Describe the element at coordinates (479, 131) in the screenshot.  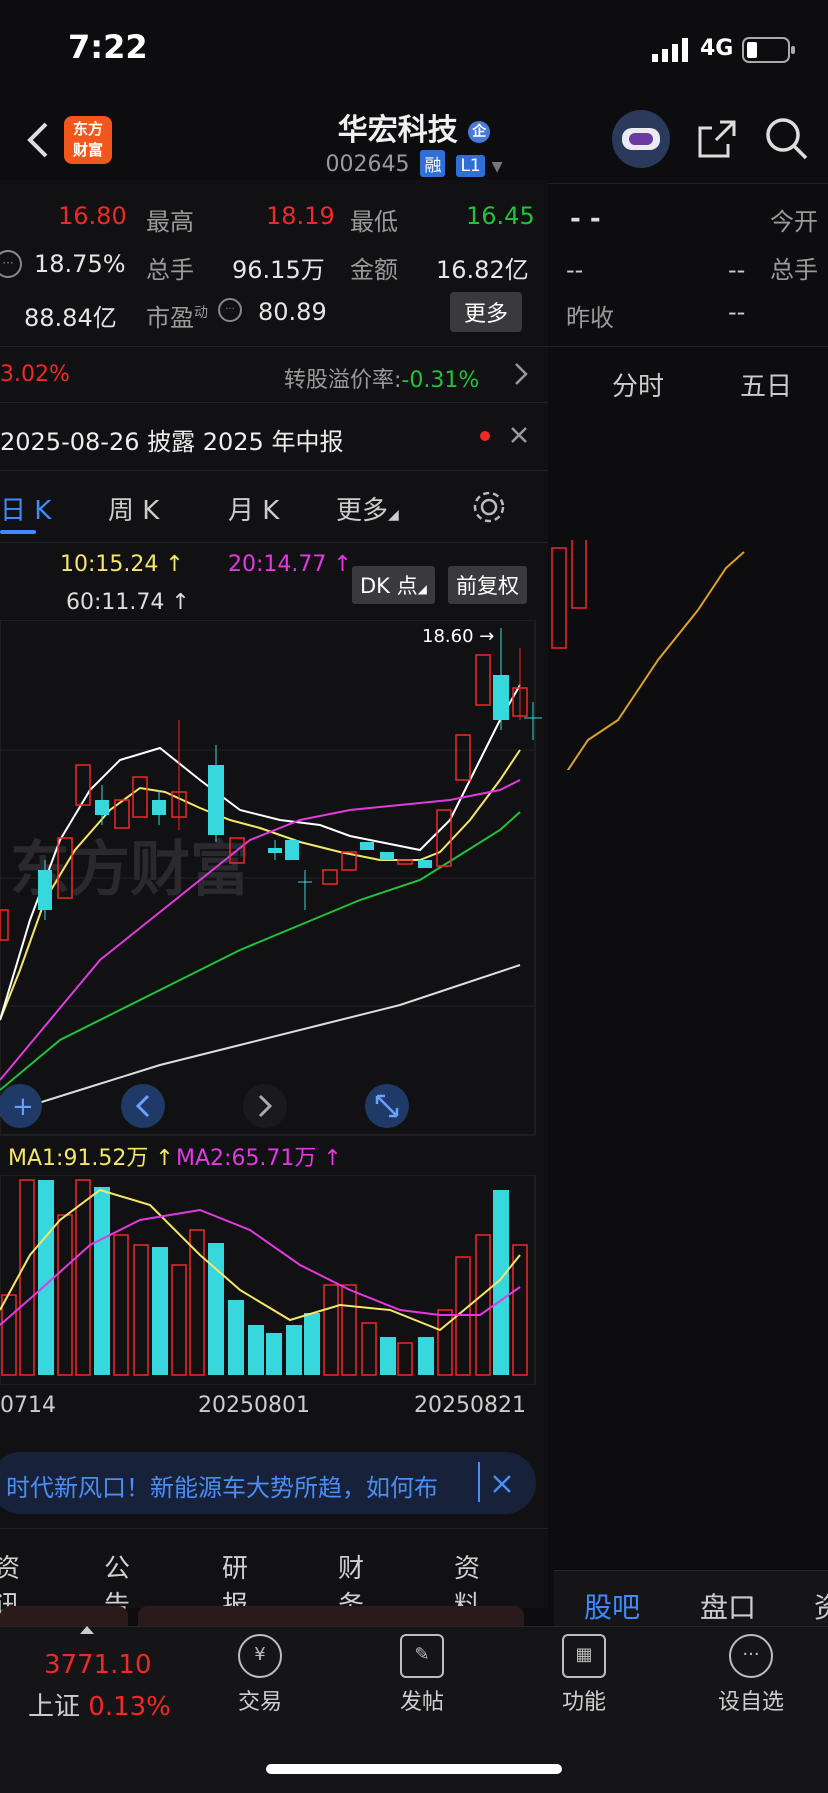
I see `enterprise-badge: 企` at that location.